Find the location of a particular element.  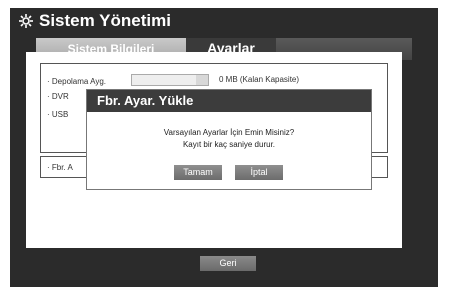

factory-reset-label: · Fbr. A is located at coordinates (60, 167).